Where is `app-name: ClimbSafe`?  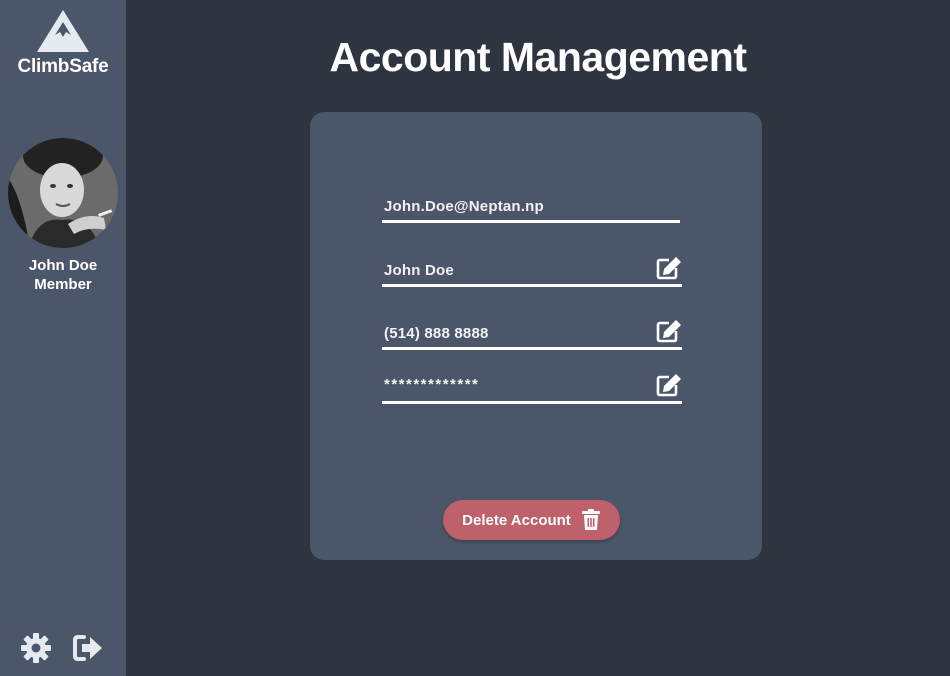 app-name: ClimbSafe is located at coordinates (63, 66).